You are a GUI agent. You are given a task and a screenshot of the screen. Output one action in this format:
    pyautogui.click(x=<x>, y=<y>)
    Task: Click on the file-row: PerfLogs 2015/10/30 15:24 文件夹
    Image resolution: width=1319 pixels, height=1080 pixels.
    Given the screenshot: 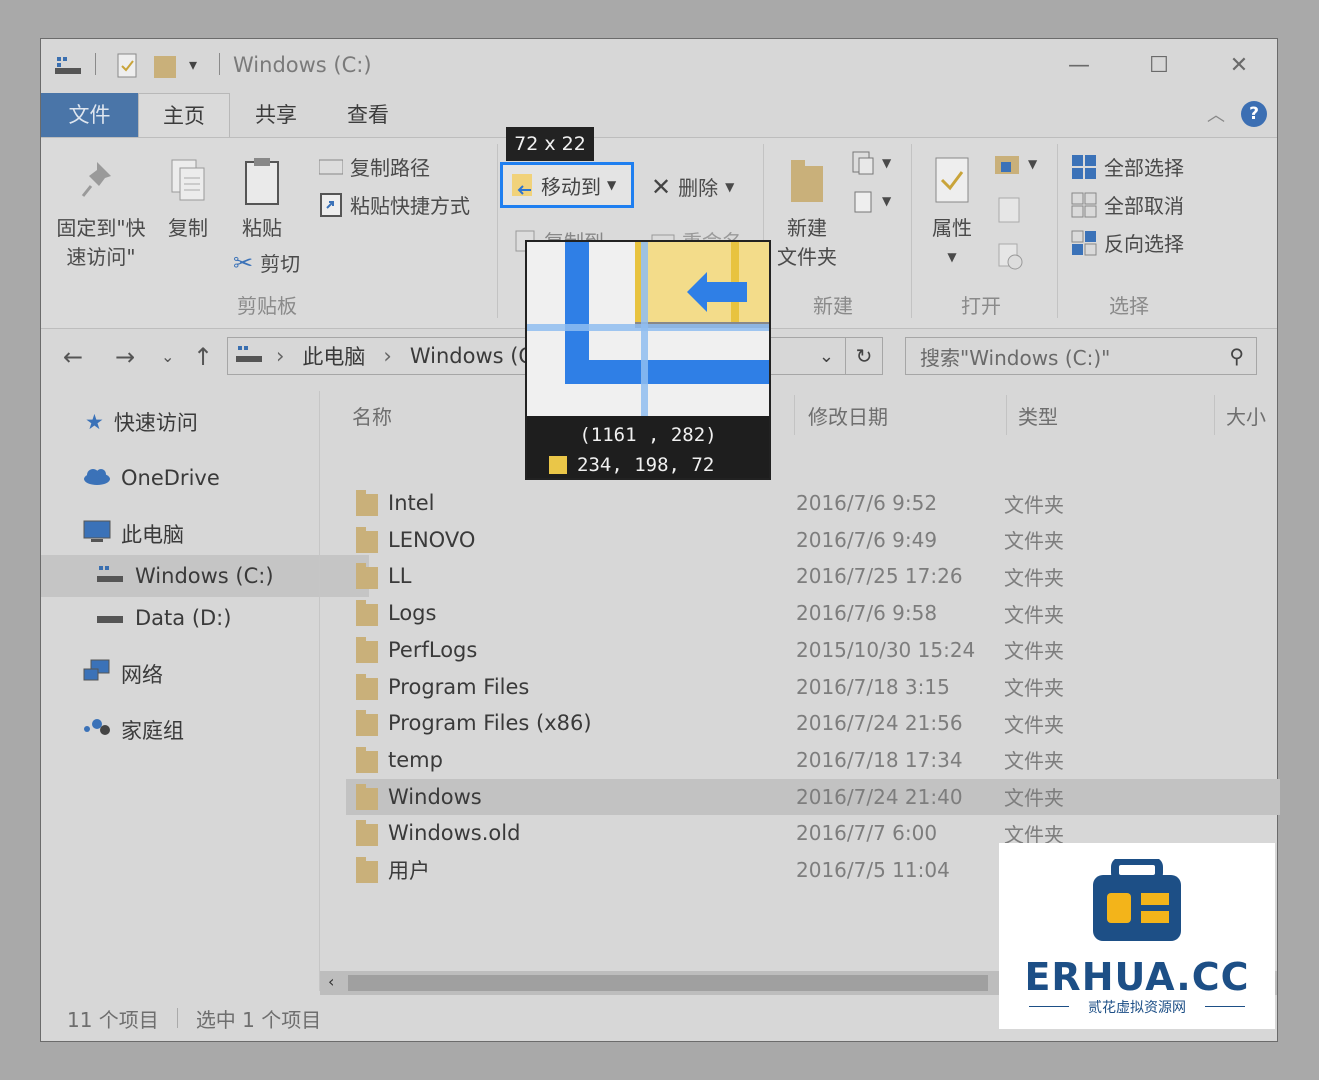 What is the action you would take?
    pyautogui.click(x=813, y=650)
    